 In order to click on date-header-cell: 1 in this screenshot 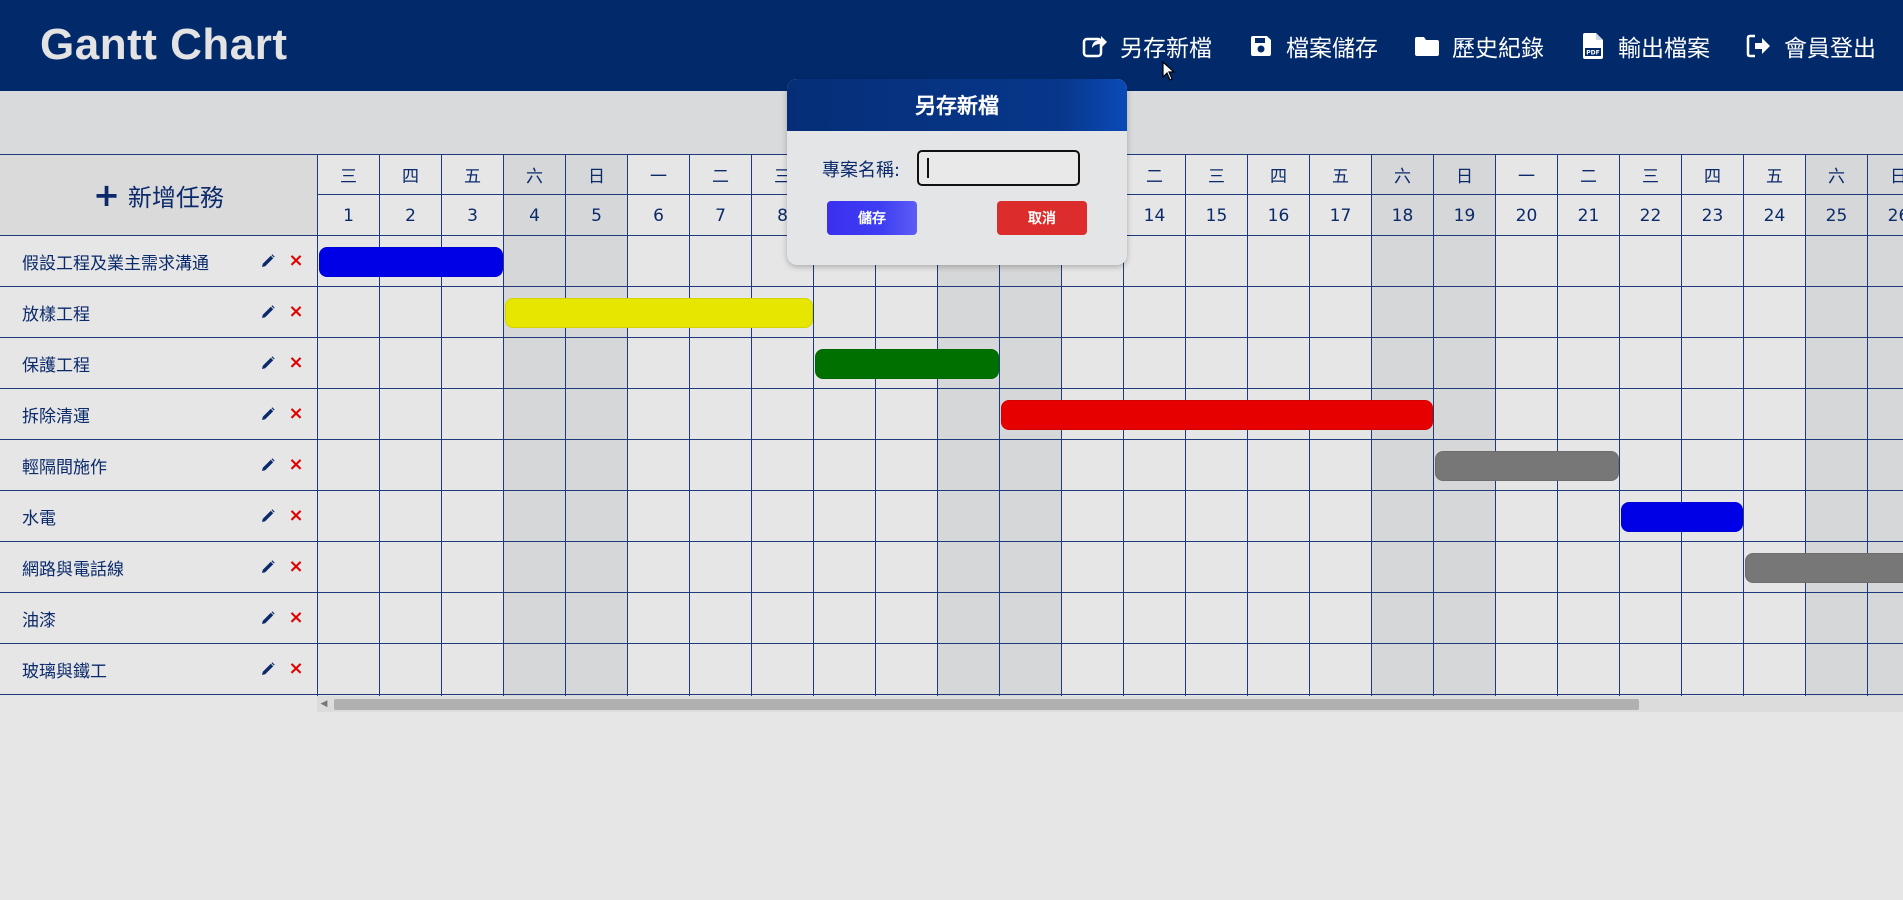, I will do `click(349, 215)`.